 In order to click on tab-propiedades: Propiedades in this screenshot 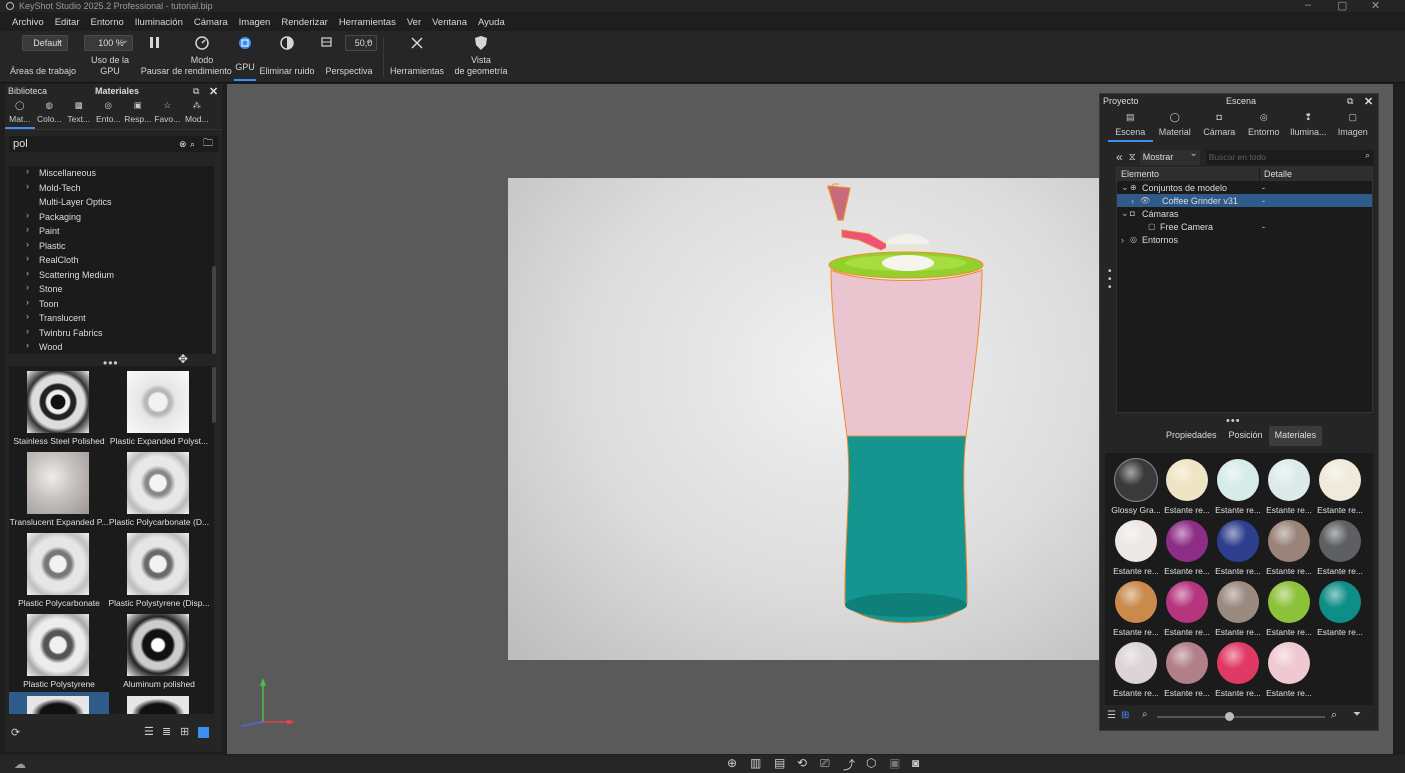, I will do `click(1191, 436)`.